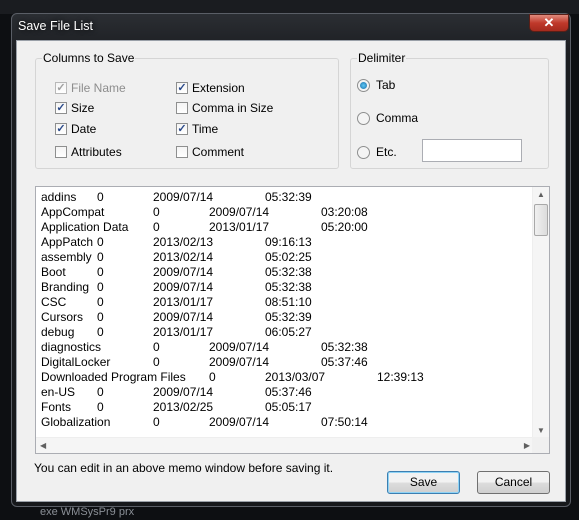 This screenshot has height=520, width=579. I want to click on checkbox-comma-in-size: Comma in Size, so click(224, 108).